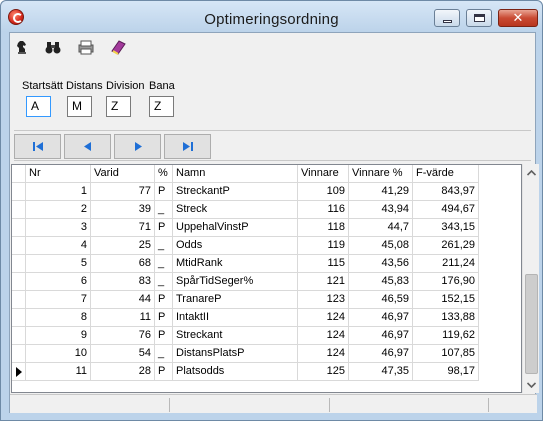 Image resolution: width=543 pixels, height=421 pixels. What do you see at coordinates (58, 282) in the screenshot?
I see `cell-nr: 6` at bounding box center [58, 282].